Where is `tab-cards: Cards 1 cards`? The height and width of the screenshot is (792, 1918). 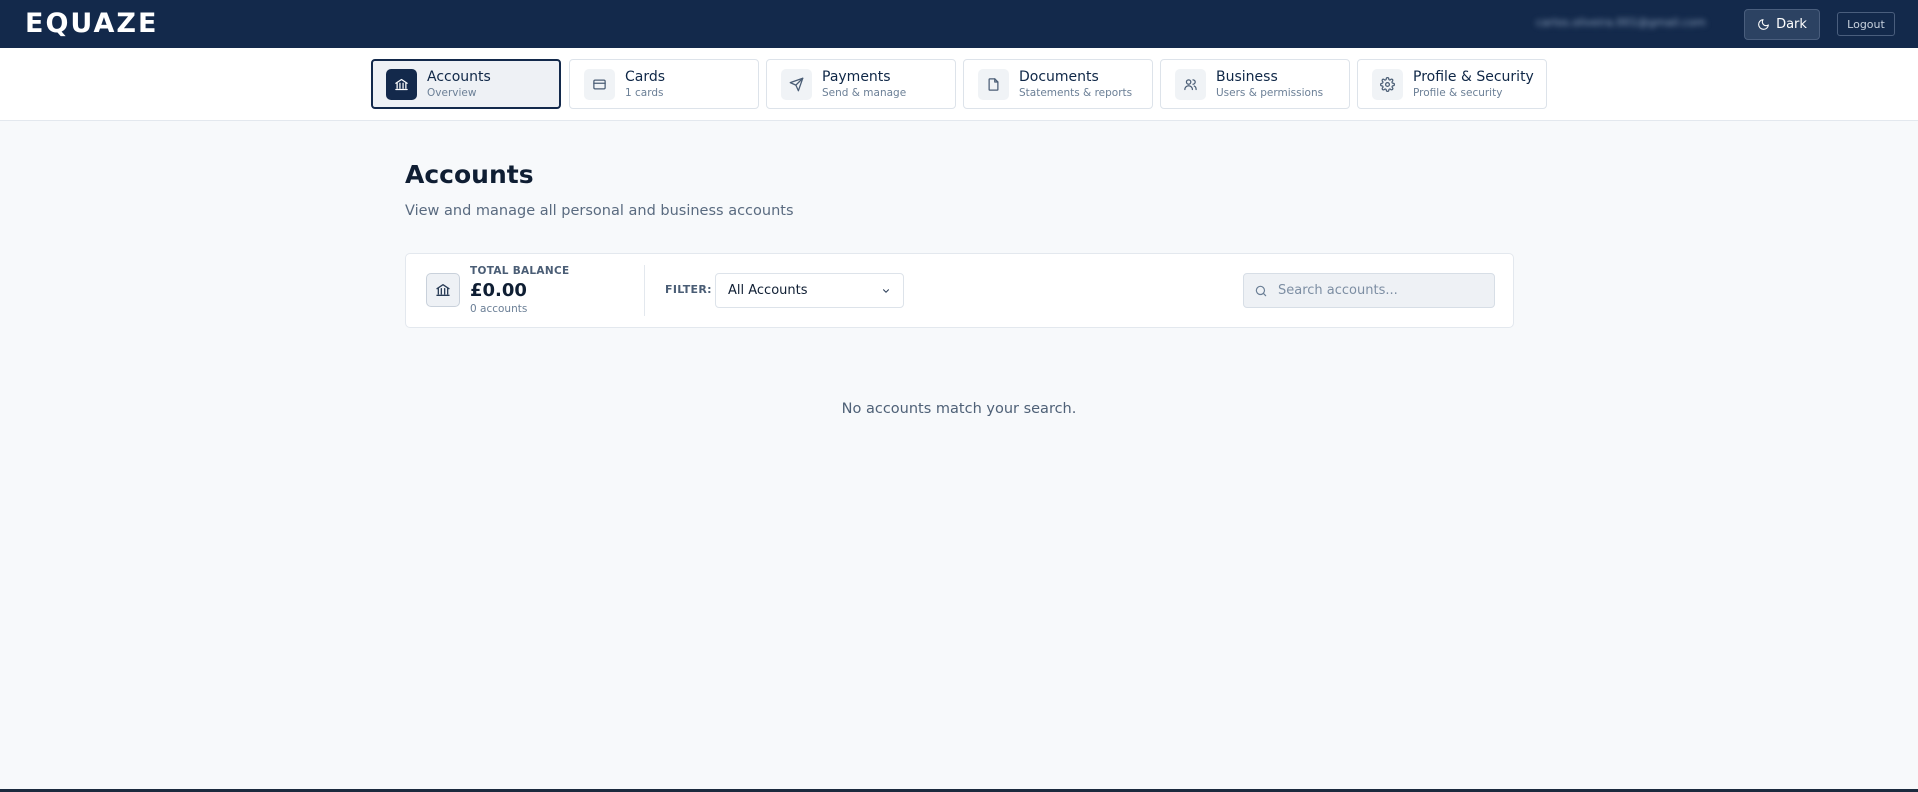
tab-cards: Cards 1 cards is located at coordinates (664, 84).